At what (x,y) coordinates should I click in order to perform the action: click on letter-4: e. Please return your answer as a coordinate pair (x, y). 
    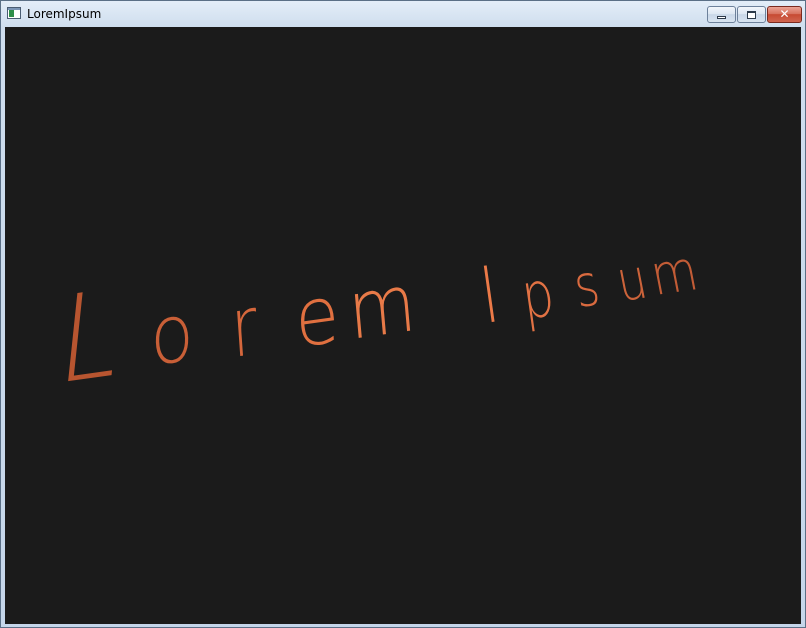
    Looking at the image, I should click on (317, 316).